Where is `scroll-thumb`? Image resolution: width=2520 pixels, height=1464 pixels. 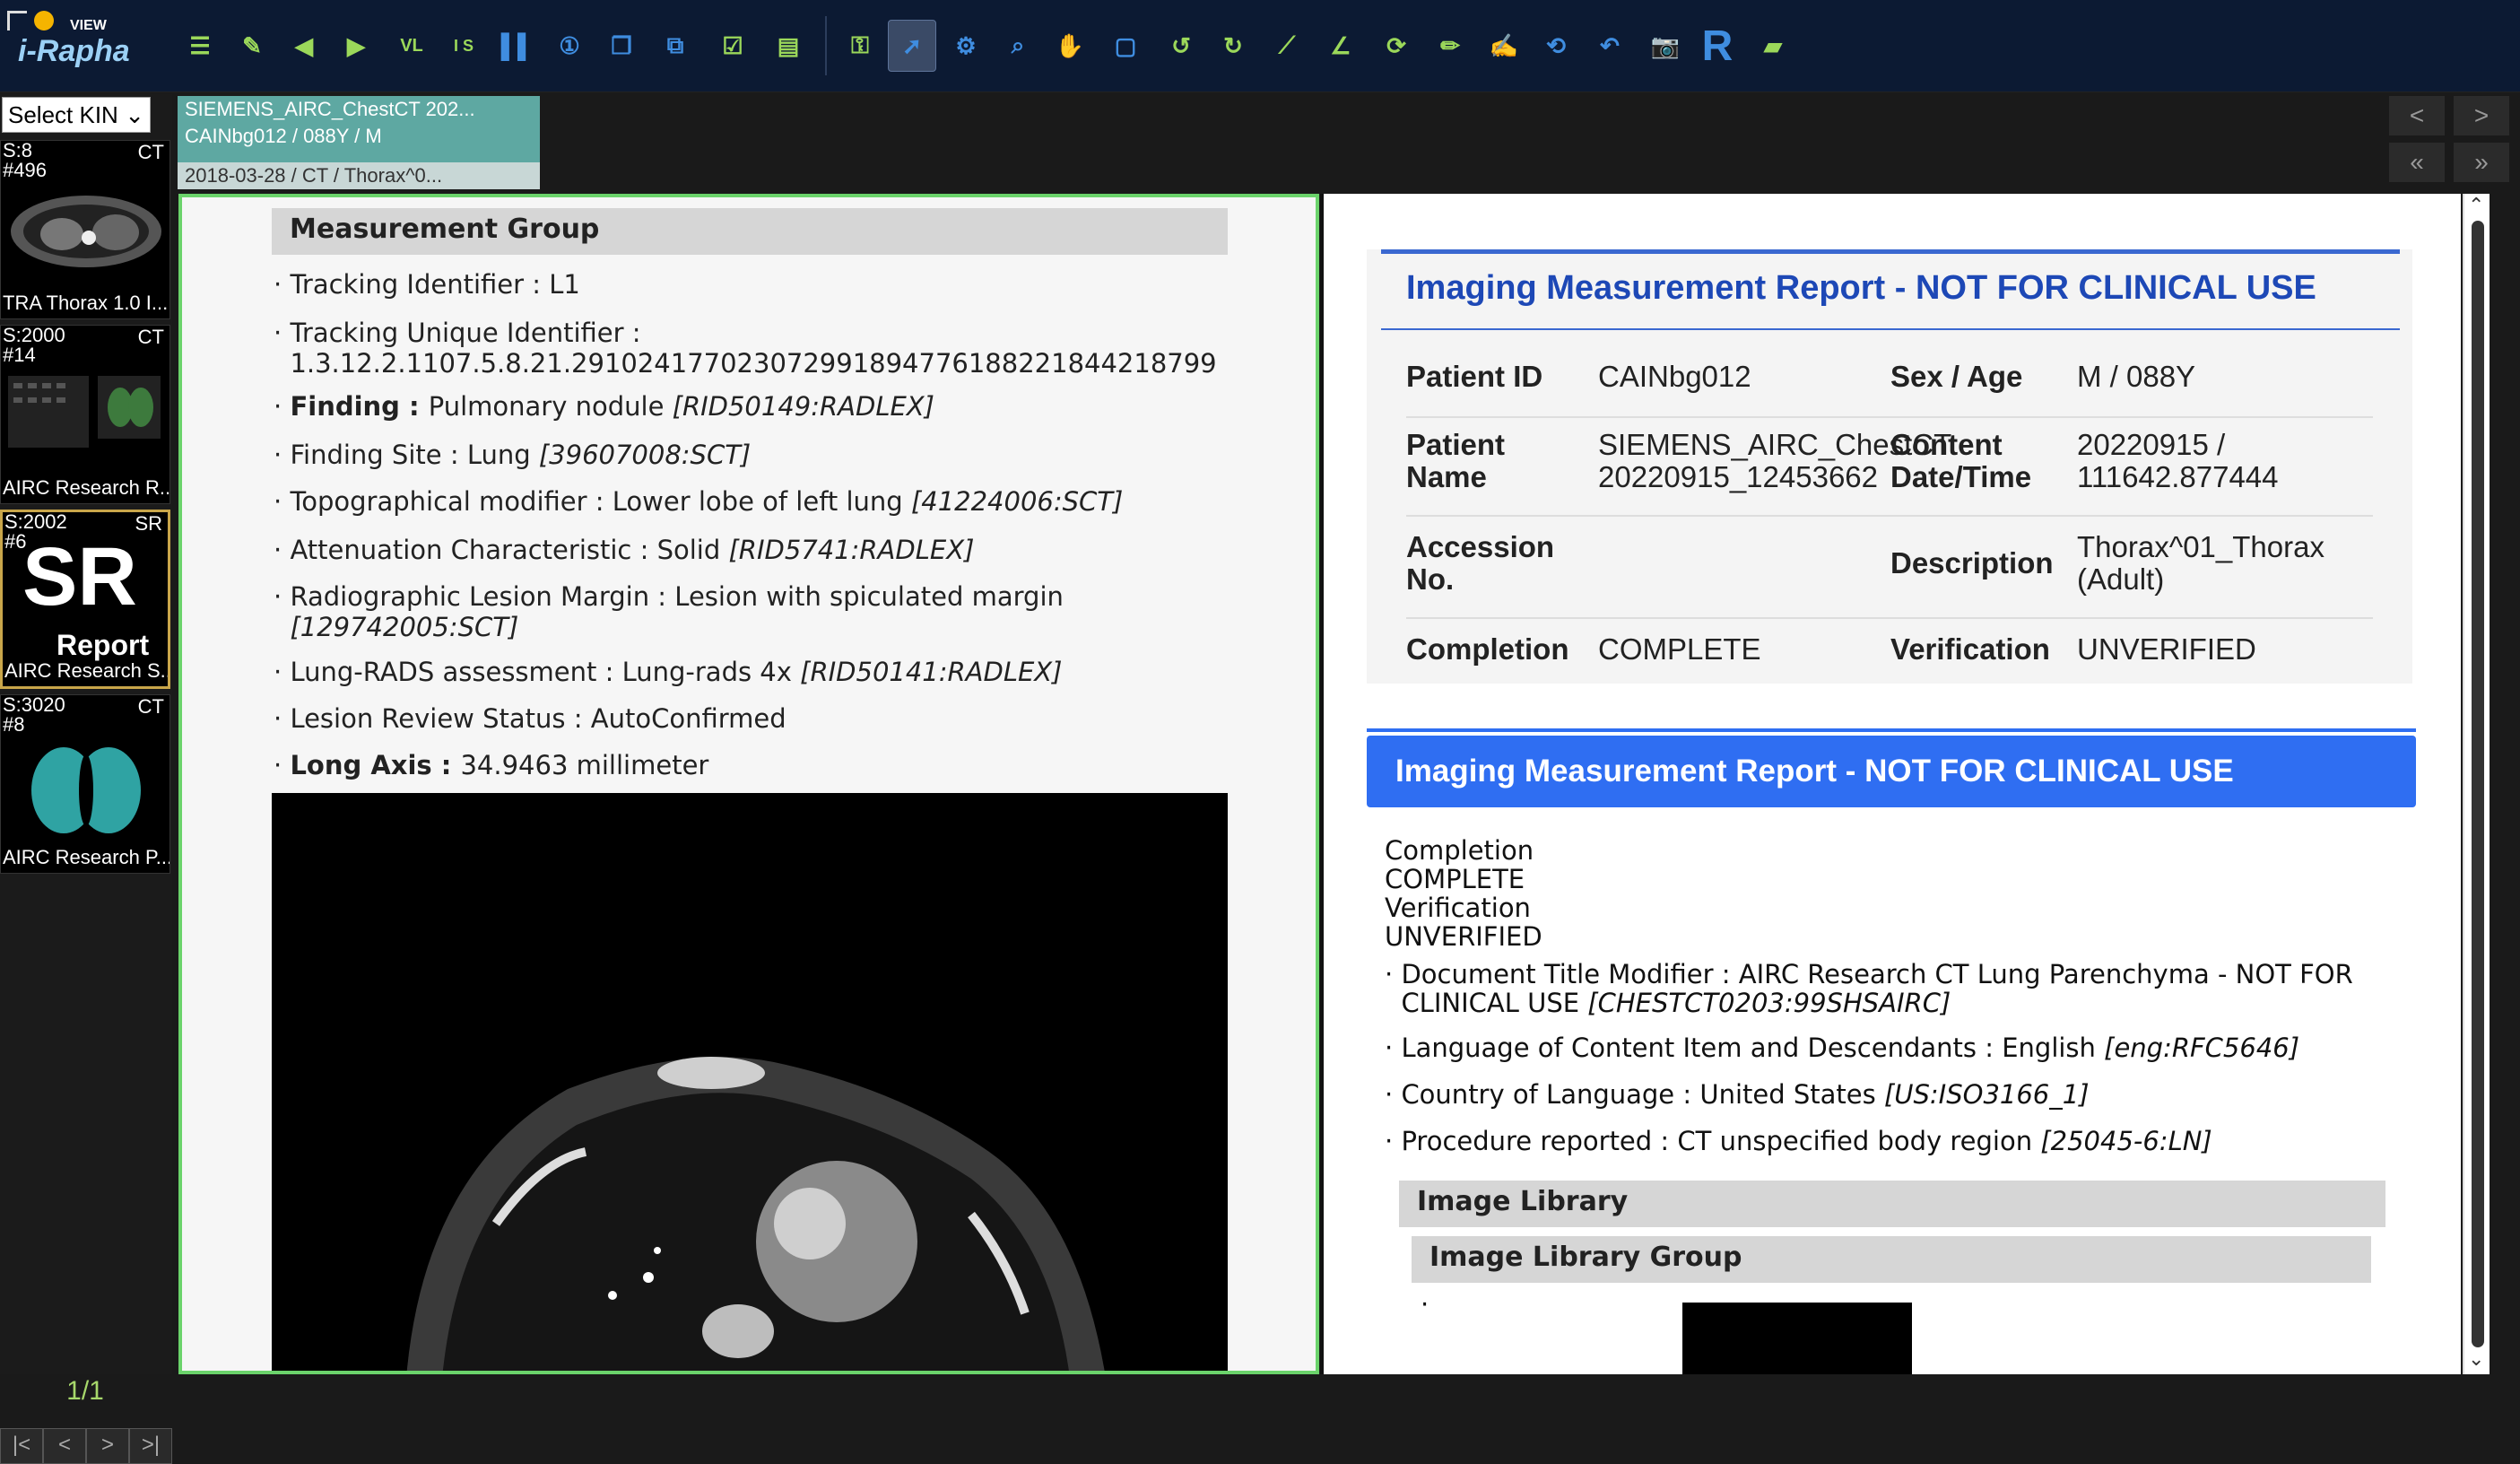 scroll-thumb is located at coordinates (2478, 784).